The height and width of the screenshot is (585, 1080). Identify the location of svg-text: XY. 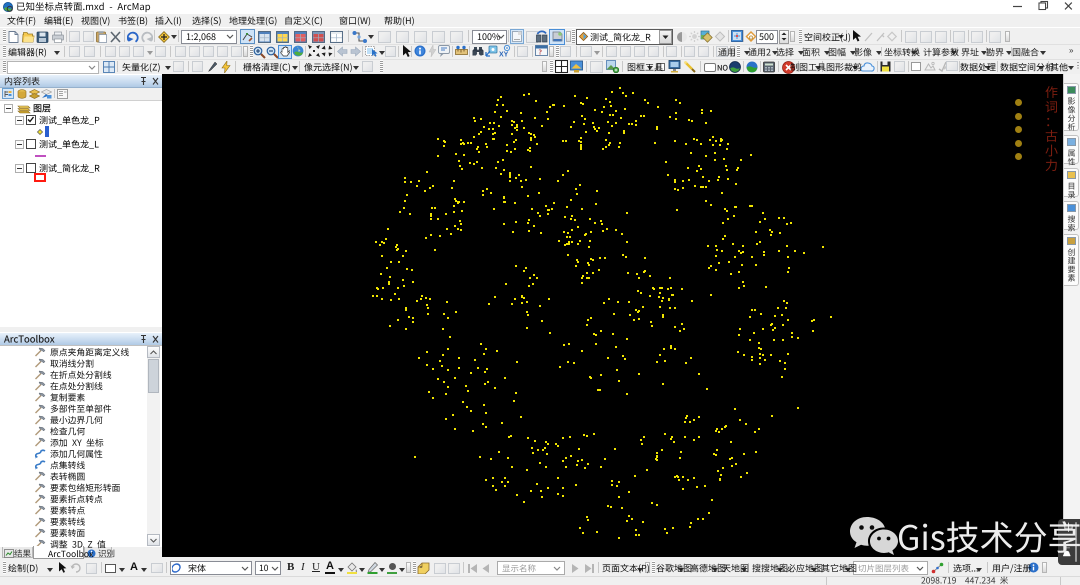
(504, 55).